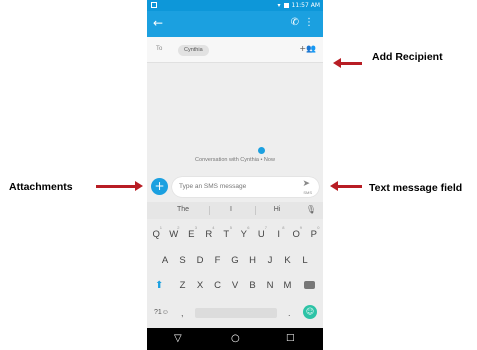 This screenshot has width=477, height=350. What do you see at coordinates (178, 338) in the screenshot?
I see `back-nav-icon: ▽` at bounding box center [178, 338].